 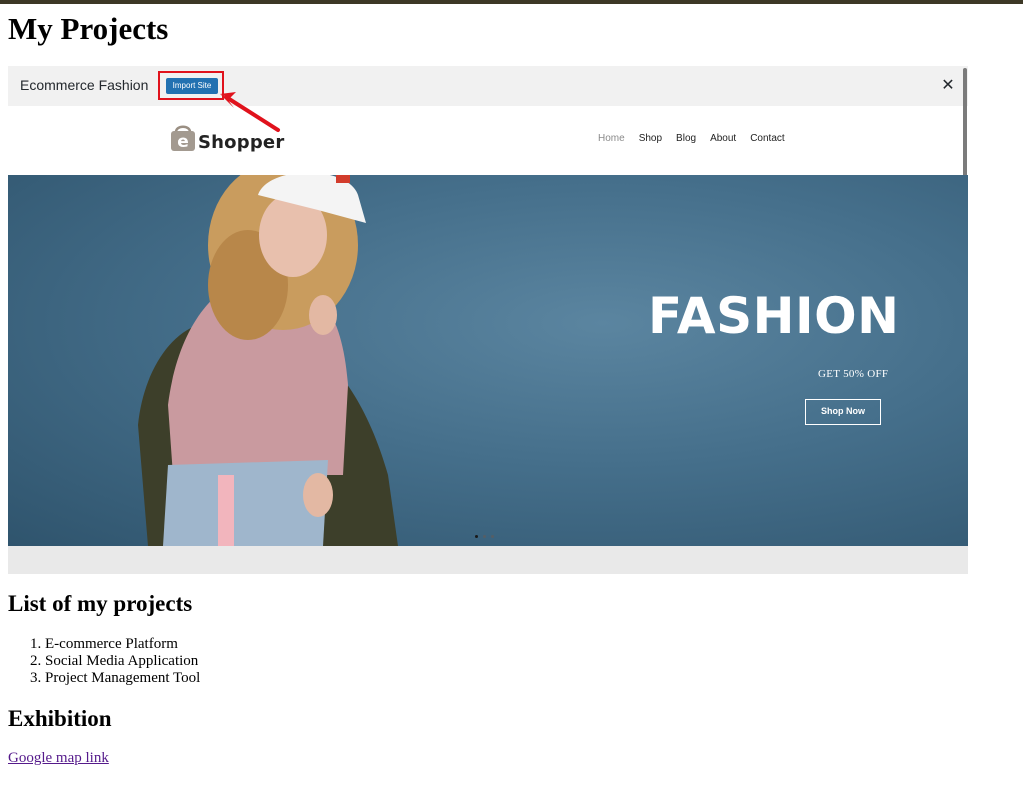 What do you see at coordinates (241, 142) in the screenshot?
I see `logo-text: Shopper` at bounding box center [241, 142].